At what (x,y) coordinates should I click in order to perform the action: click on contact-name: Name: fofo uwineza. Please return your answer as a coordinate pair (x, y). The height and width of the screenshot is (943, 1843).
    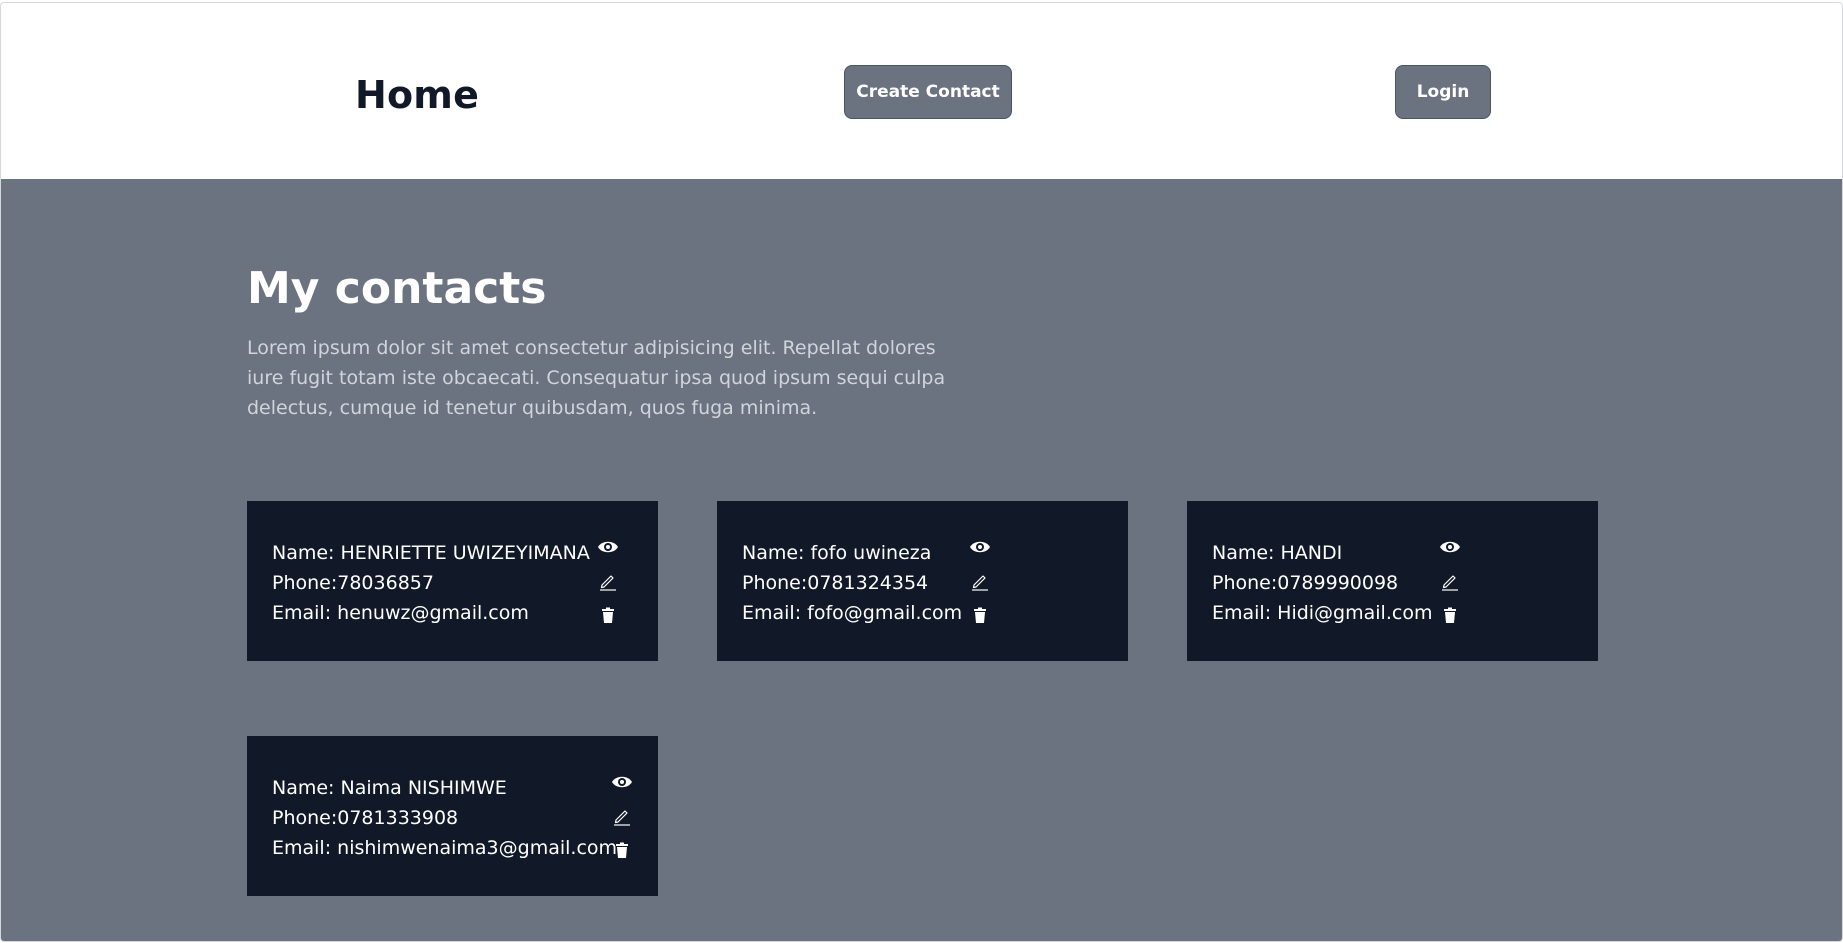
    Looking at the image, I should click on (837, 553).